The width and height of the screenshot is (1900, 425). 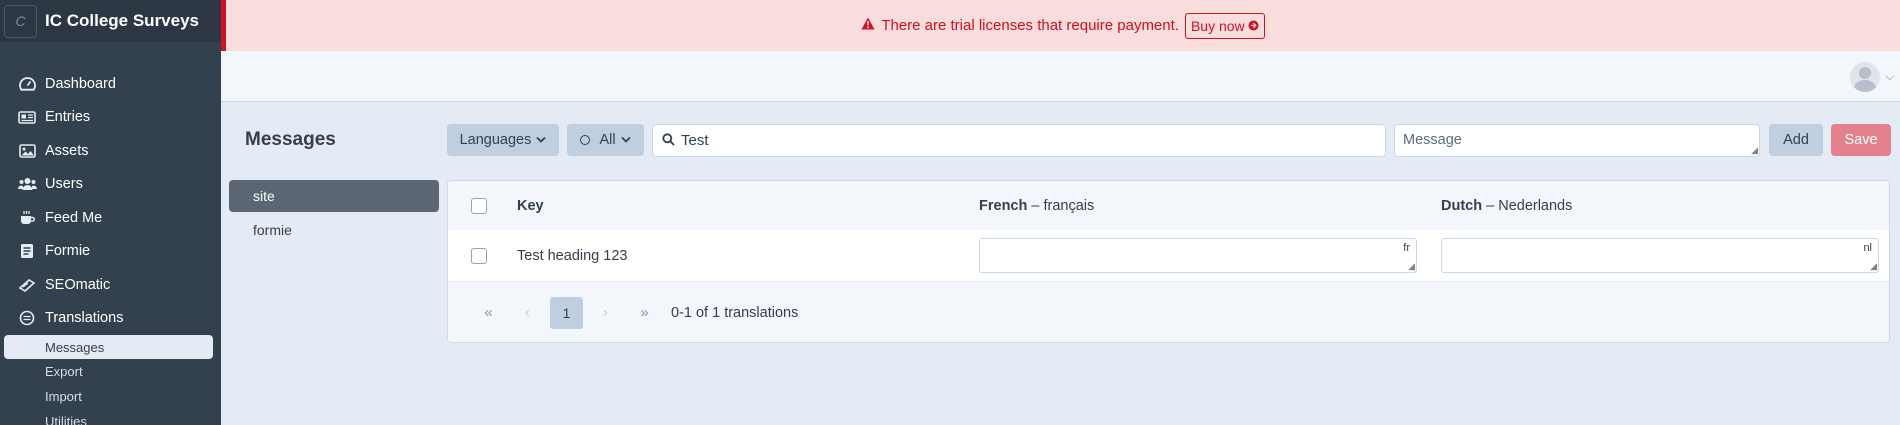 I want to click on nav-item-label: Formie, so click(x=68, y=251).